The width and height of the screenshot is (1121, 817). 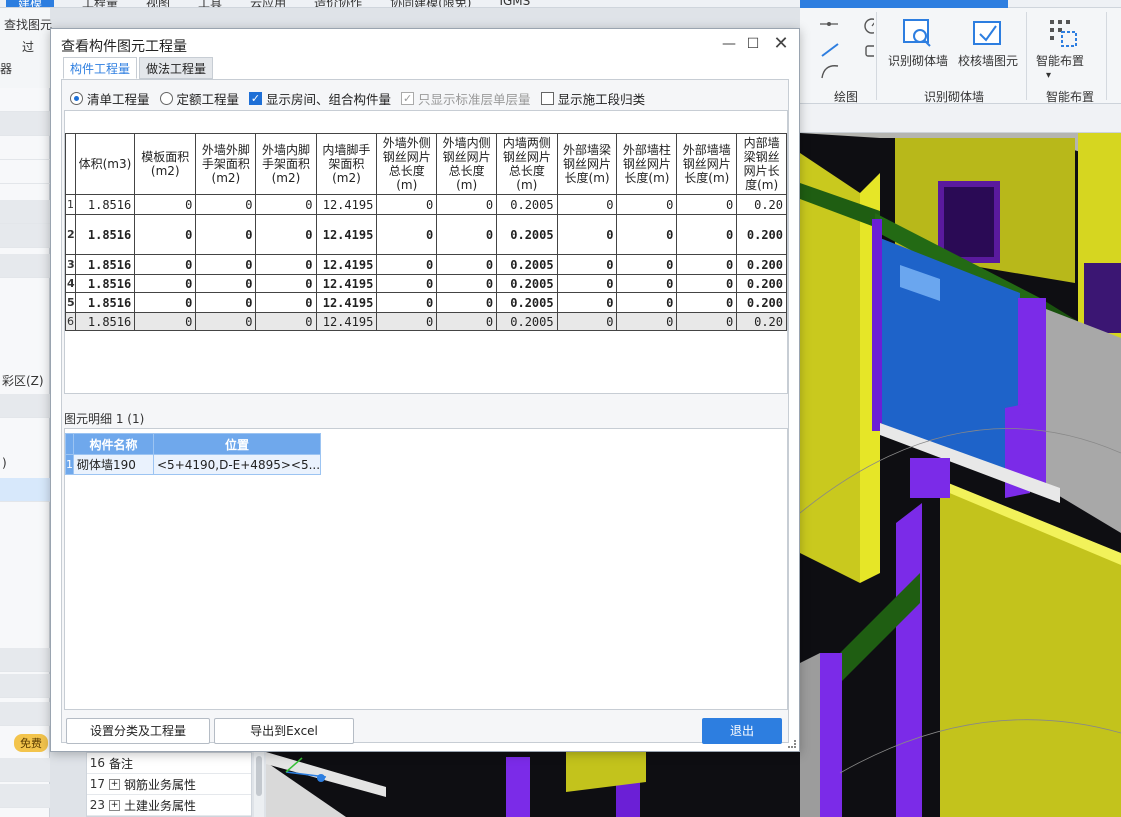 What do you see at coordinates (407, 164) in the screenshot?
I see `column-header: 外墙外侧钢丝网片总长度(m)` at bounding box center [407, 164].